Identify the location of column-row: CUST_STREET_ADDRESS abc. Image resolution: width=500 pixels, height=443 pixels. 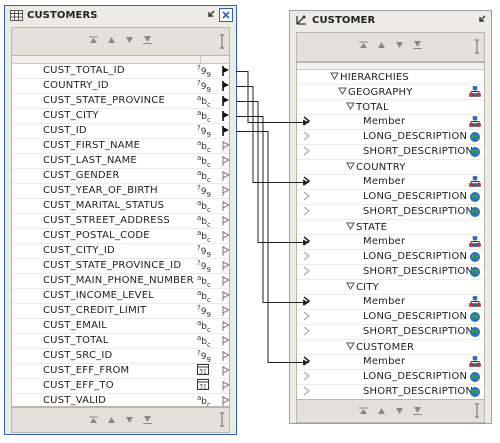
(120, 221).